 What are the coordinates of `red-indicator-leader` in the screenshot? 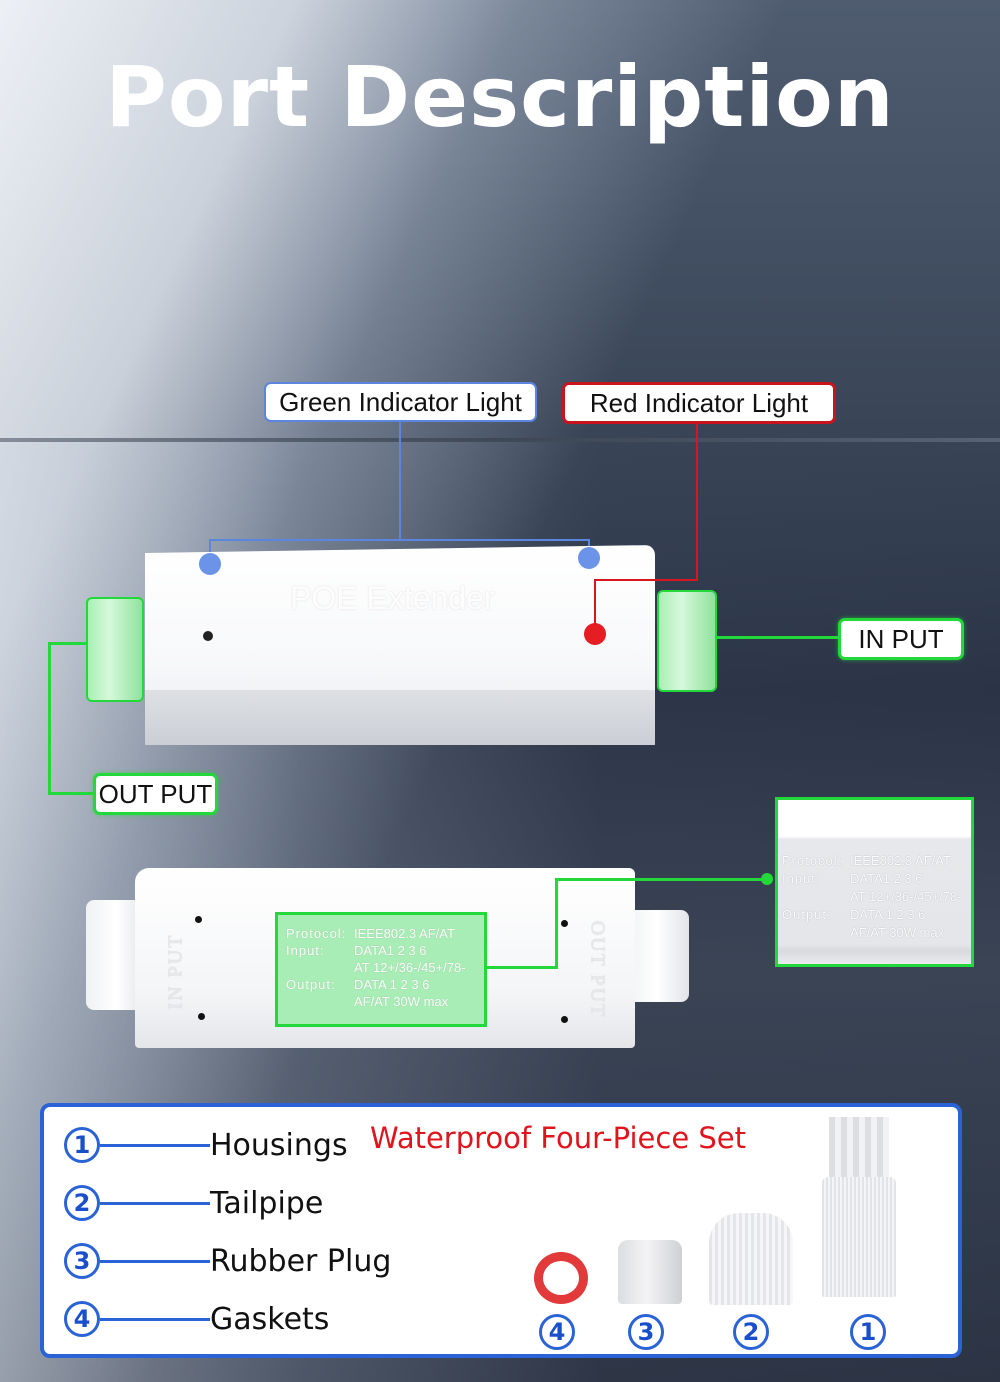 It's located at (697, 502).